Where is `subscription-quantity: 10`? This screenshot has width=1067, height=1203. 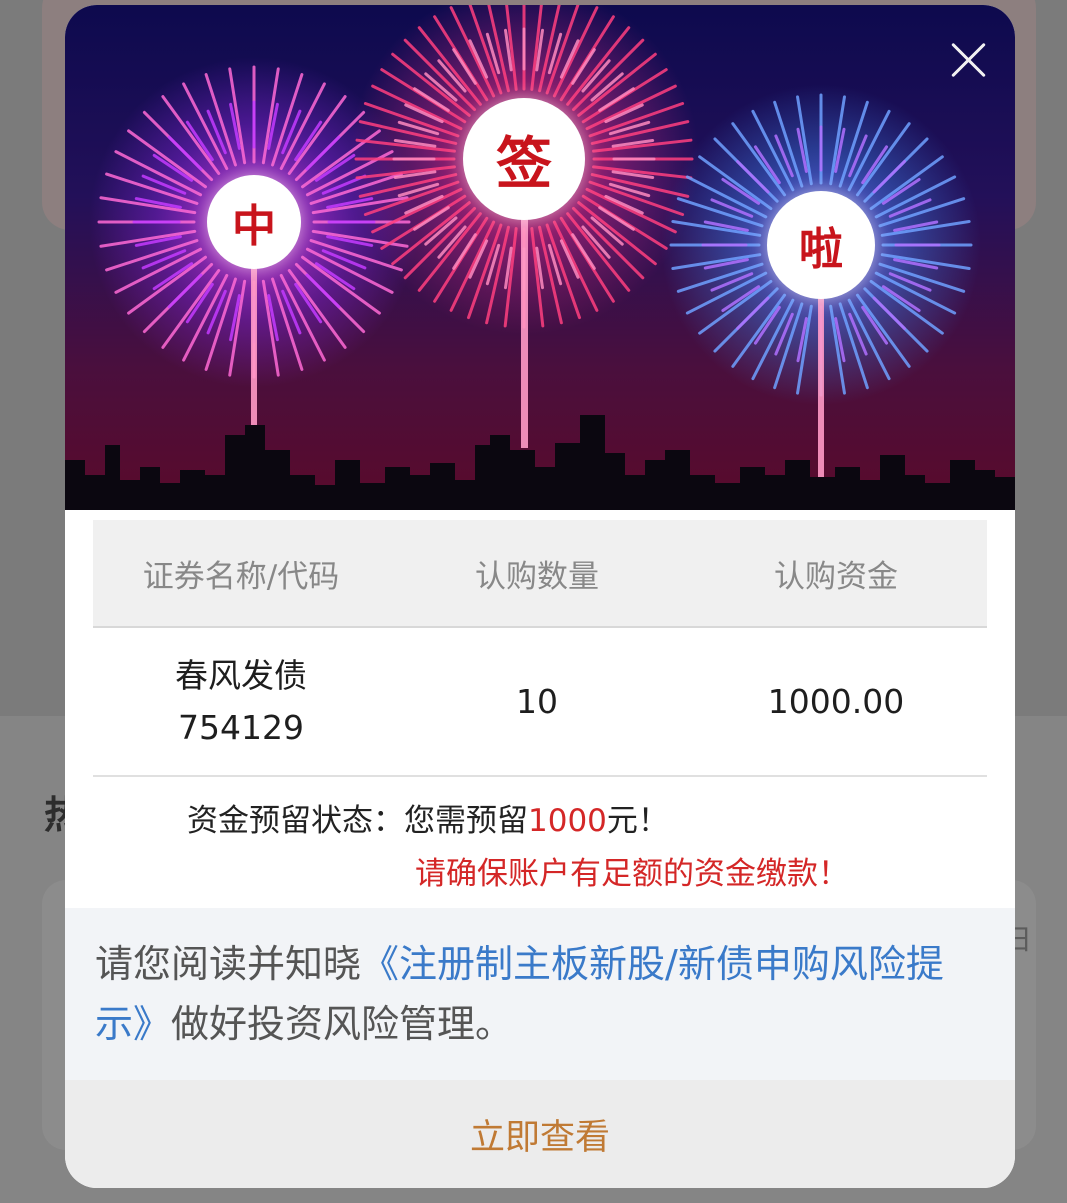
subscription-quantity: 10 is located at coordinates (537, 701).